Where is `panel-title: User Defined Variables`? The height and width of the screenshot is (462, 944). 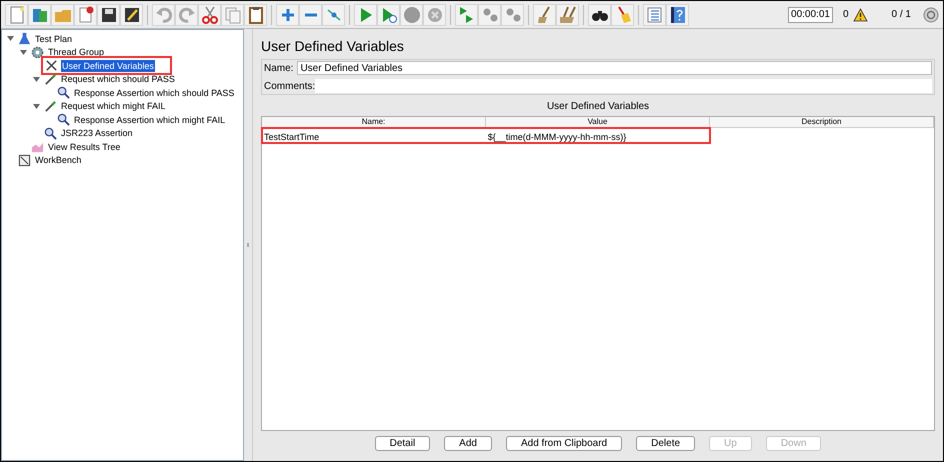
panel-title: User Defined Variables is located at coordinates (333, 46).